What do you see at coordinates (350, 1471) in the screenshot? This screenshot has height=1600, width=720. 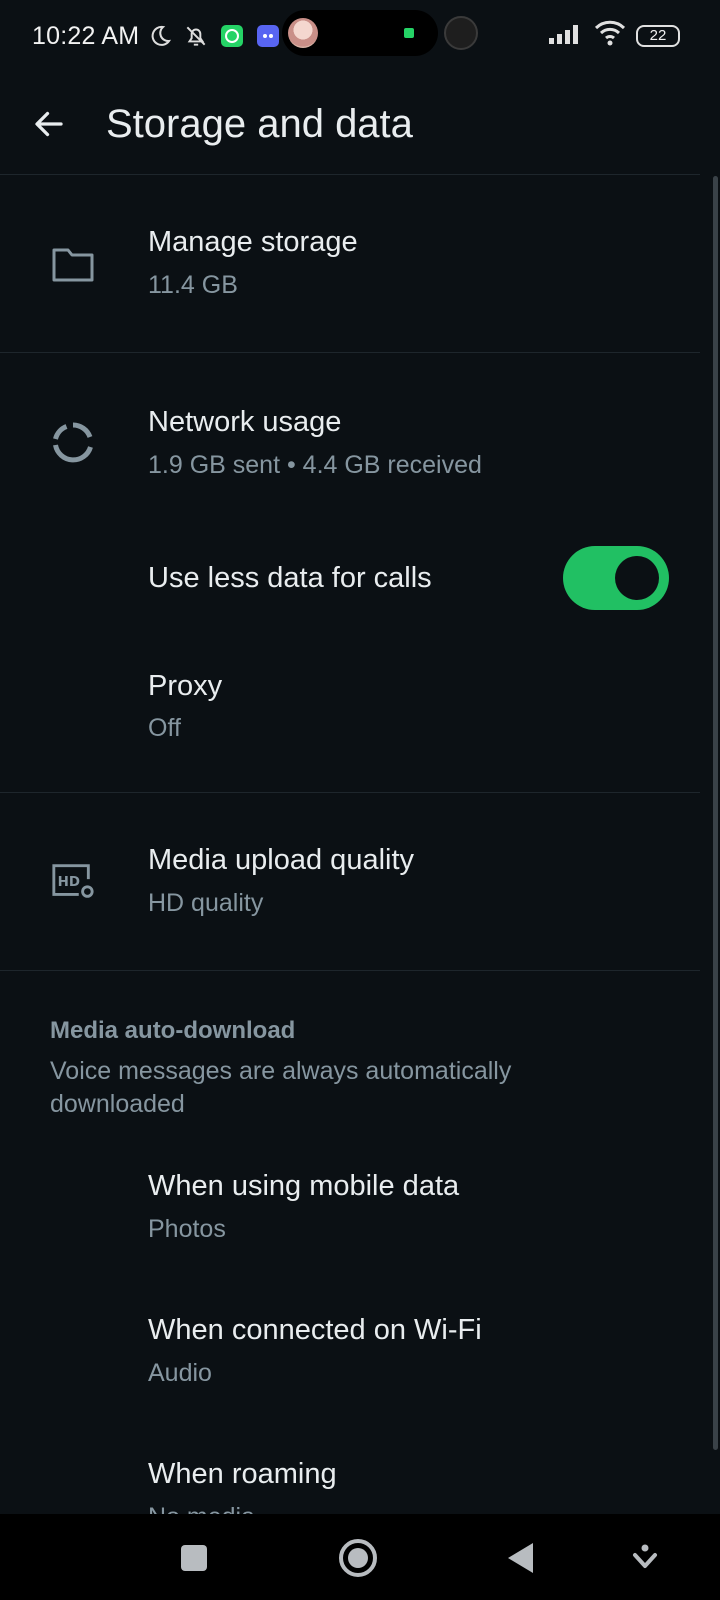 I see `roaming-item: When roaming No media` at bounding box center [350, 1471].